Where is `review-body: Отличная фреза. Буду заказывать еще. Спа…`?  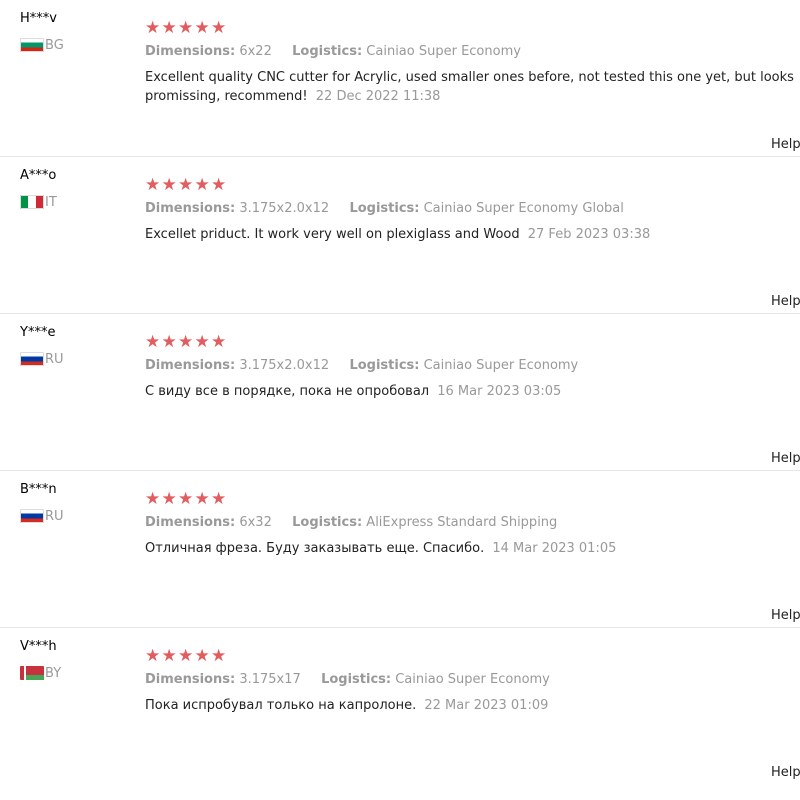 review-body: Отличная фреза. Буду заказывать еще. Спа… is located at coordinates (472, 548).